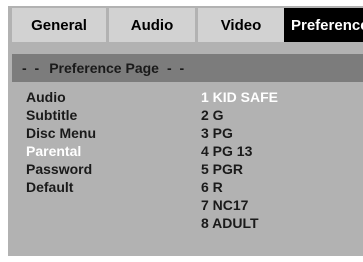 Image resolution: width=363 pixels, height=262 pixels. What do you see at coordinates (187, 68) in the screenshot?
I see `page-title-bar: - - Preference Page - -` at bounding box center [187, 68].